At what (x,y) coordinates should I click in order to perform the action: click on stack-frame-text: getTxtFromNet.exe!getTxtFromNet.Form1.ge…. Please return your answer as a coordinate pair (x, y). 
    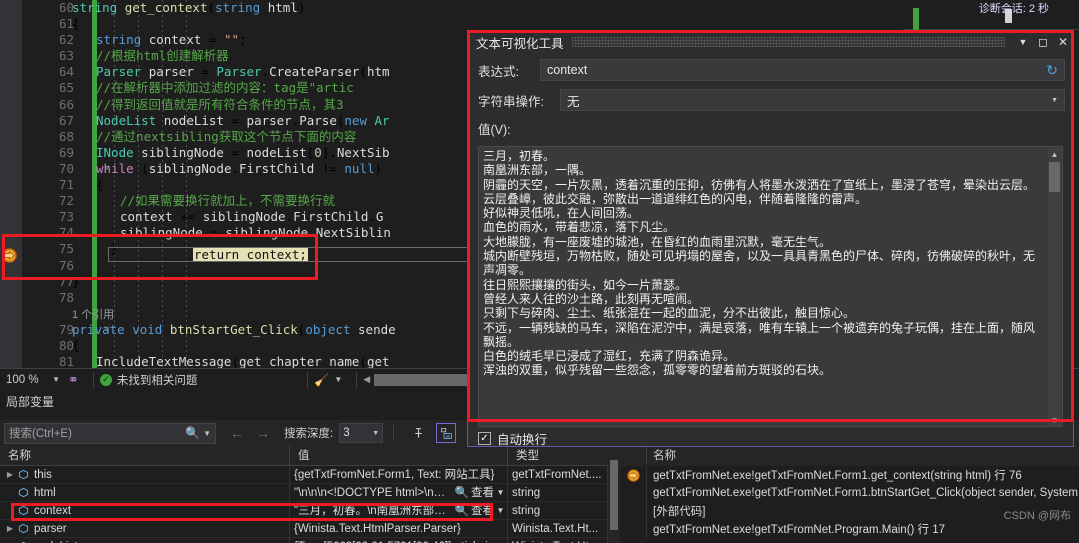
    Looking at the image, I should click on (837, 476).